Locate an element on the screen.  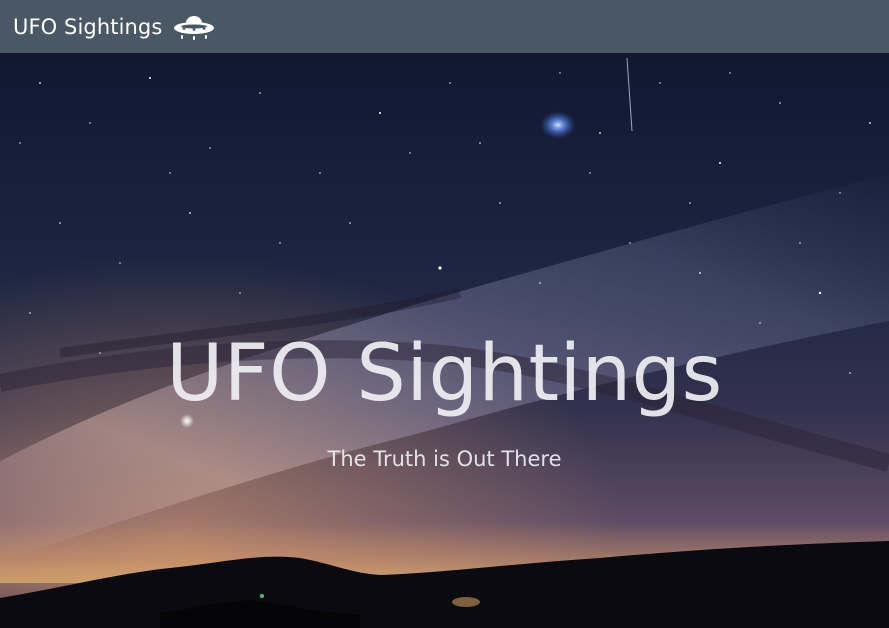
ufo-icon is located at coordinates (194, 27).